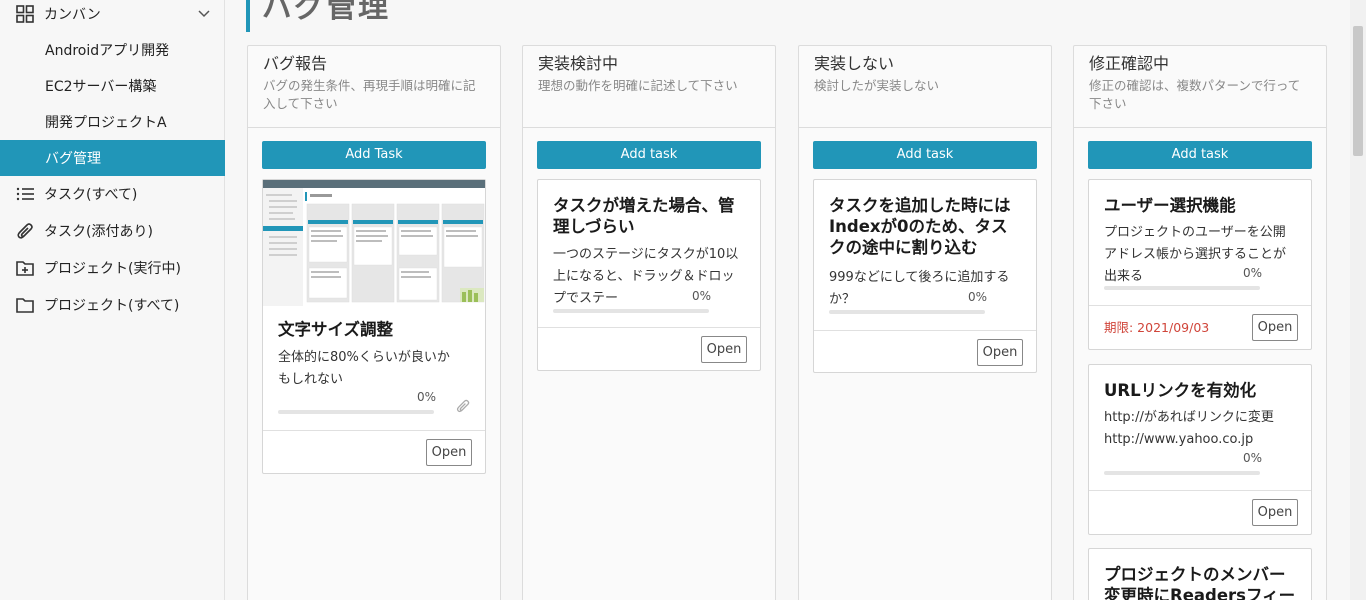 The image size is (1366, 600). Describe the element at coordinates (25, 268) in the screenshot. I see `folder-plus-icon` at that location.